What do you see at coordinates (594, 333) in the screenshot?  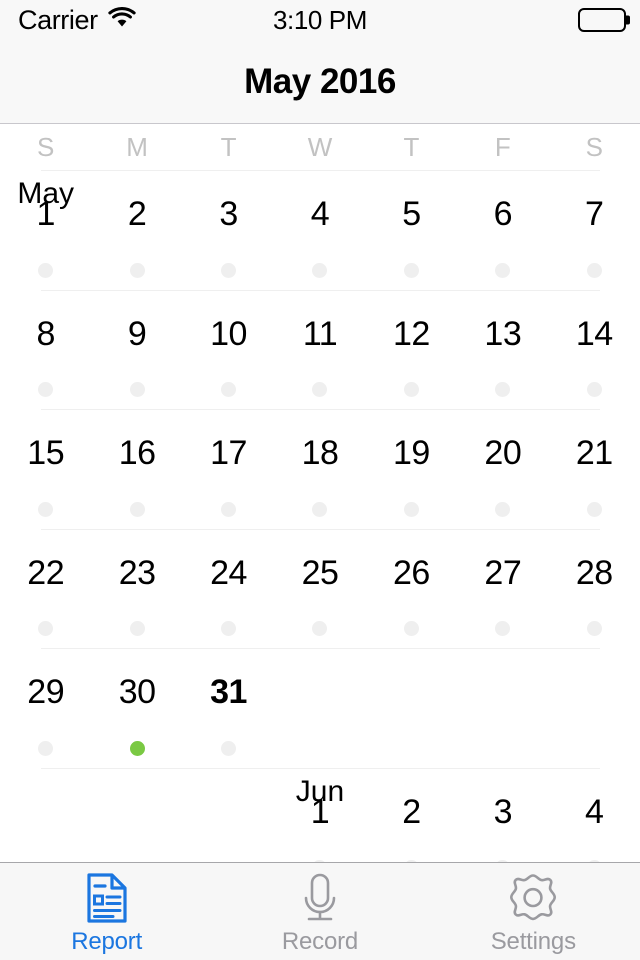 I see `day-number: 14` at bounding box center [594, 333].